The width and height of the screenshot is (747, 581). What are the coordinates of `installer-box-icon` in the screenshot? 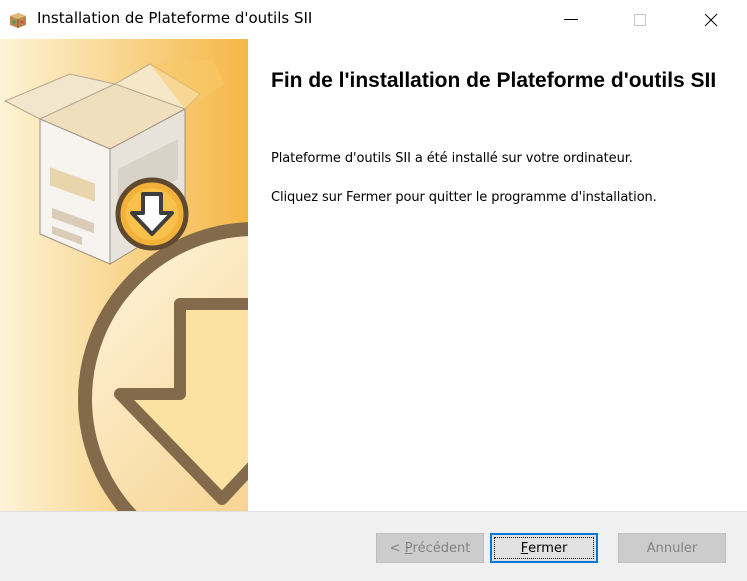 It's located at (18, 20).